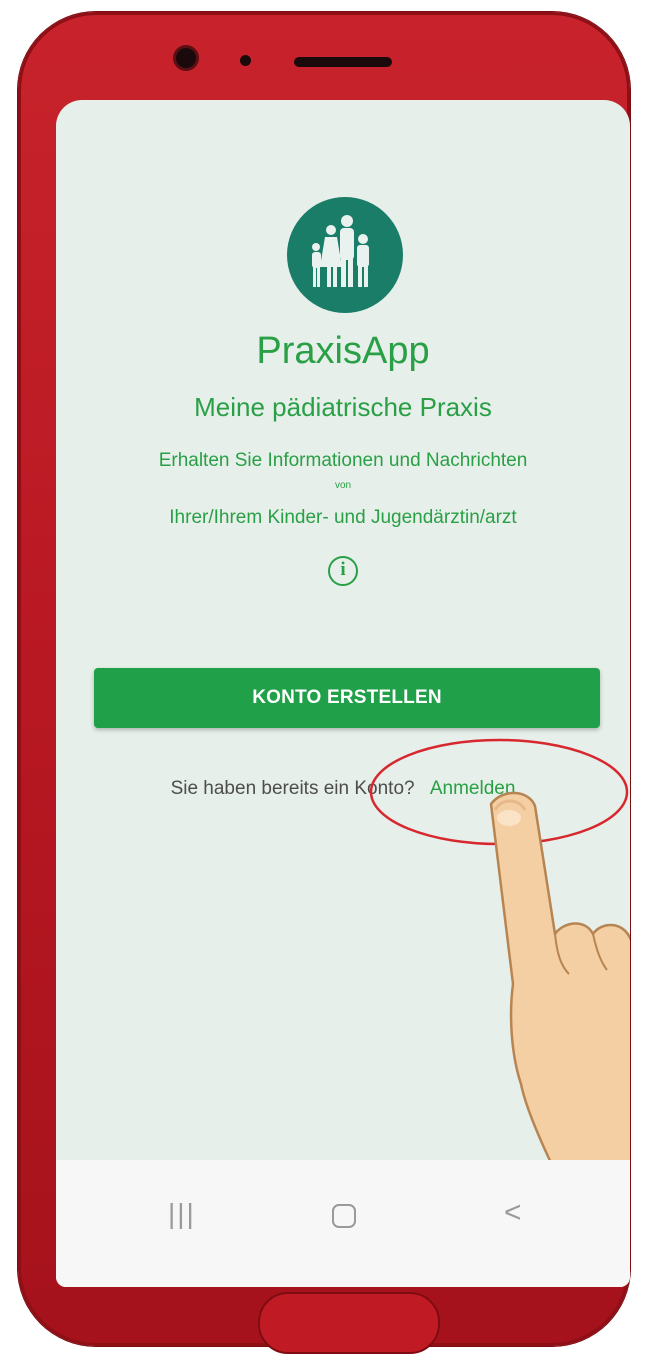 This screenshot has width=652, height=1354. I want to click on app-subtitle: Meine pädiatrische Praxis, so click(343, 407).